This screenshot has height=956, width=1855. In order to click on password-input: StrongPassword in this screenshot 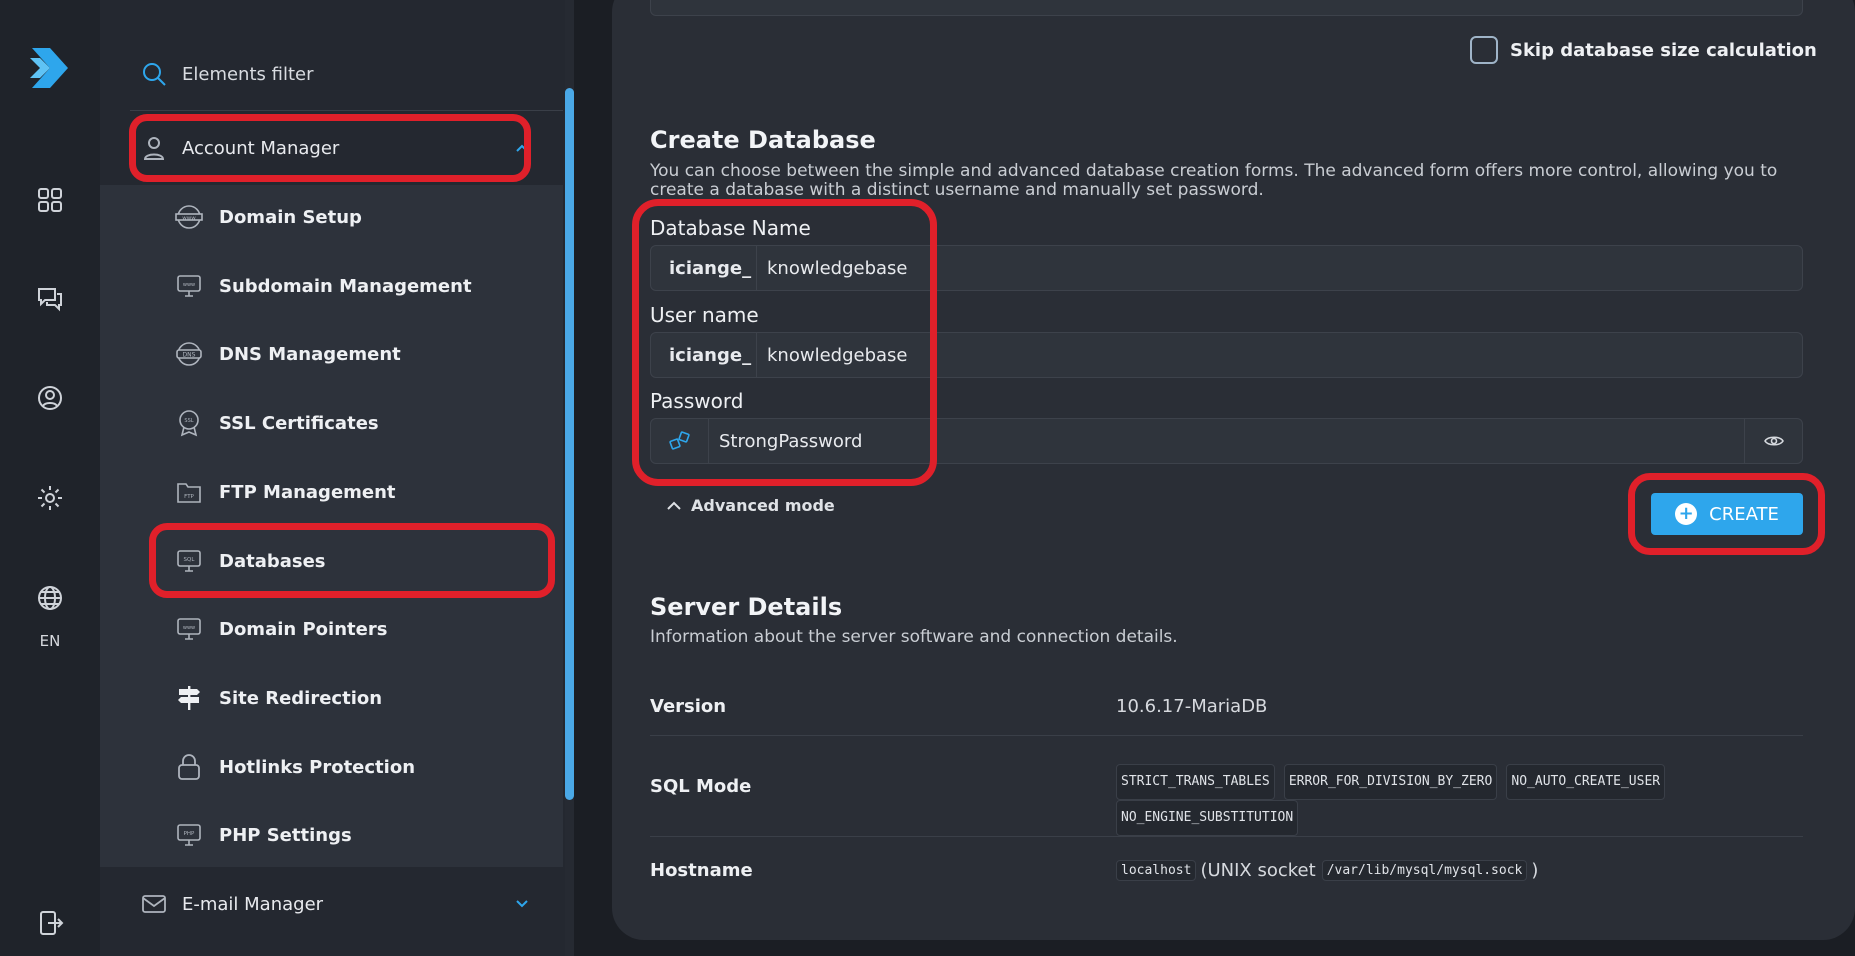, I will do `click(785, 441)`.